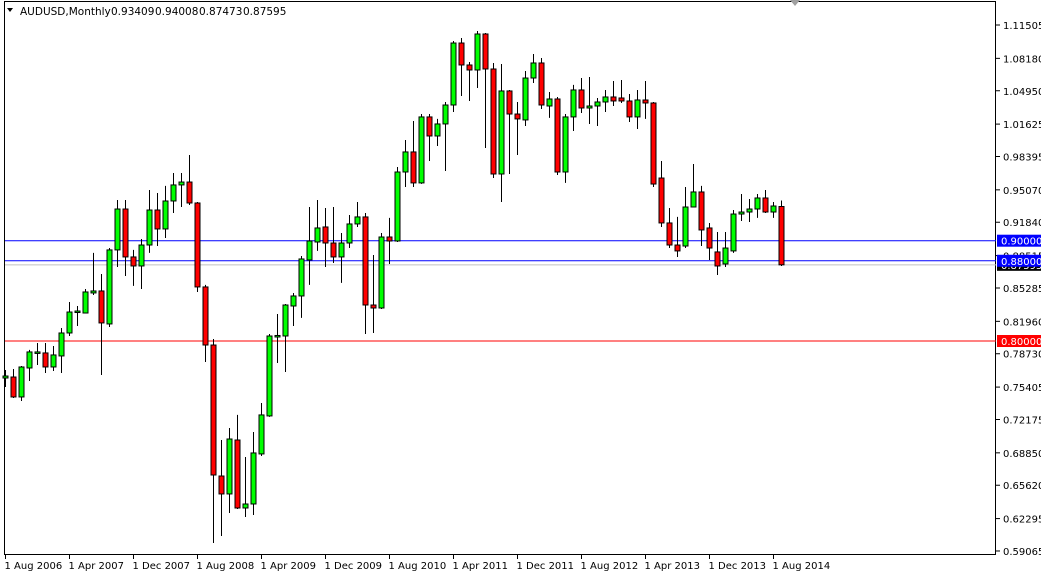  I want to click on y-tick-label: 0.68850, so click(1022, 454).